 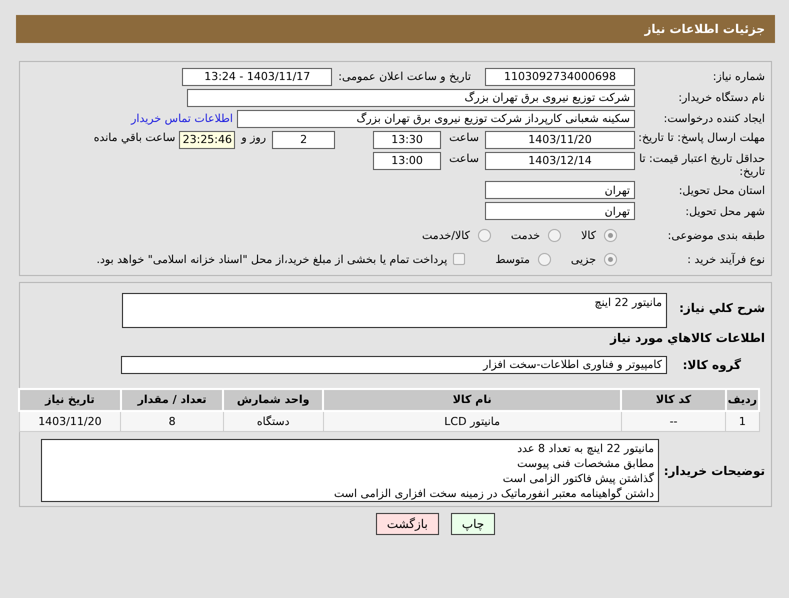 What do you see at coordinates (304, 140) in the screenshot?
I see `input-field: 2` at bounding box center [304, 140].